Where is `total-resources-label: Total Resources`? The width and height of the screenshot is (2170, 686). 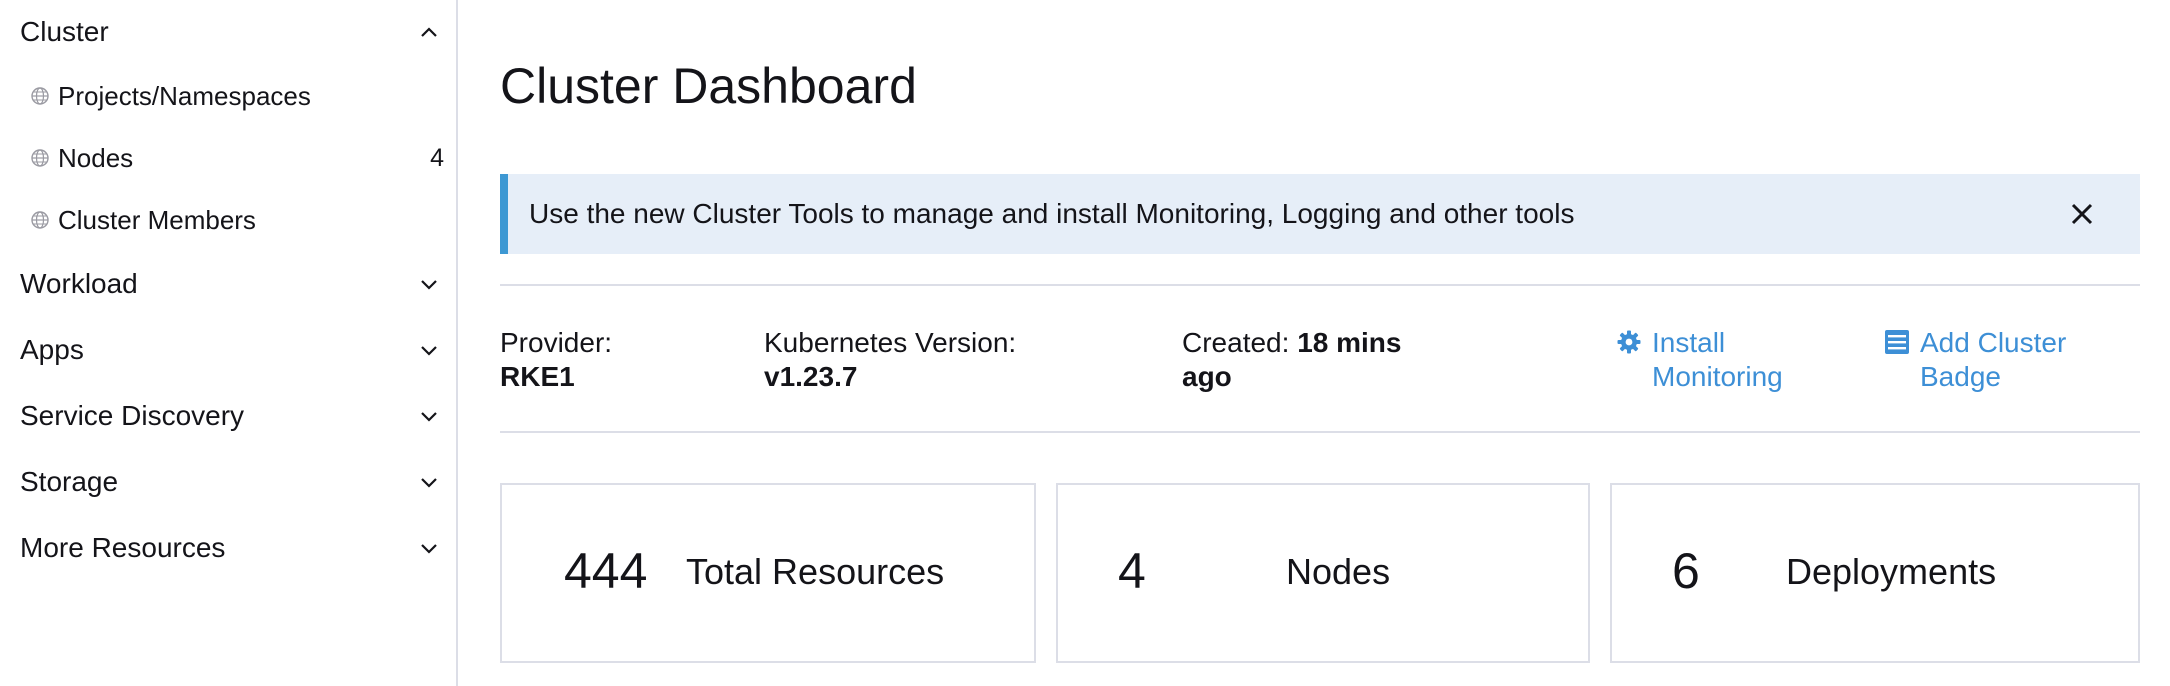
total-resources-label: Total Resources is located at coordinates (815, 571).